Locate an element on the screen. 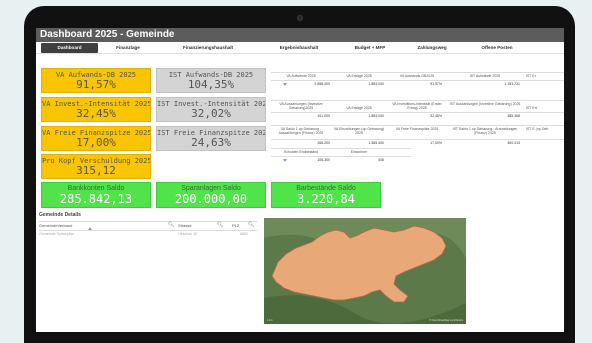 The width and height of the screenshot is (592, 343). kpi-pro-kopf: Pro Kopf Verschuldung 2025 315,12 is located at coordinates (96, 166).